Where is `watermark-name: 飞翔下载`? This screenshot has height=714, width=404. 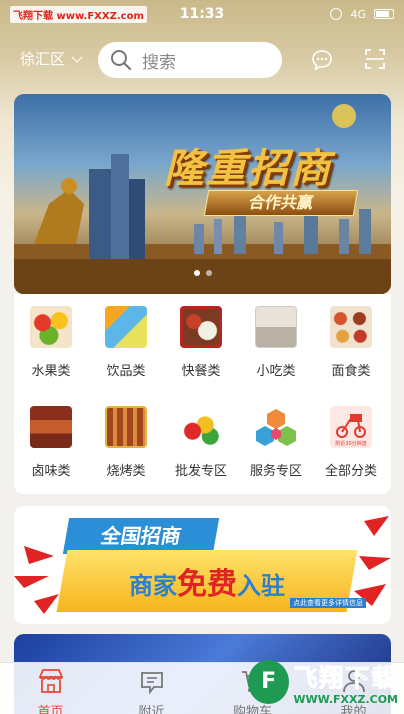 watermark-name: 飞翔下载 is located at coordinates (345, 678).